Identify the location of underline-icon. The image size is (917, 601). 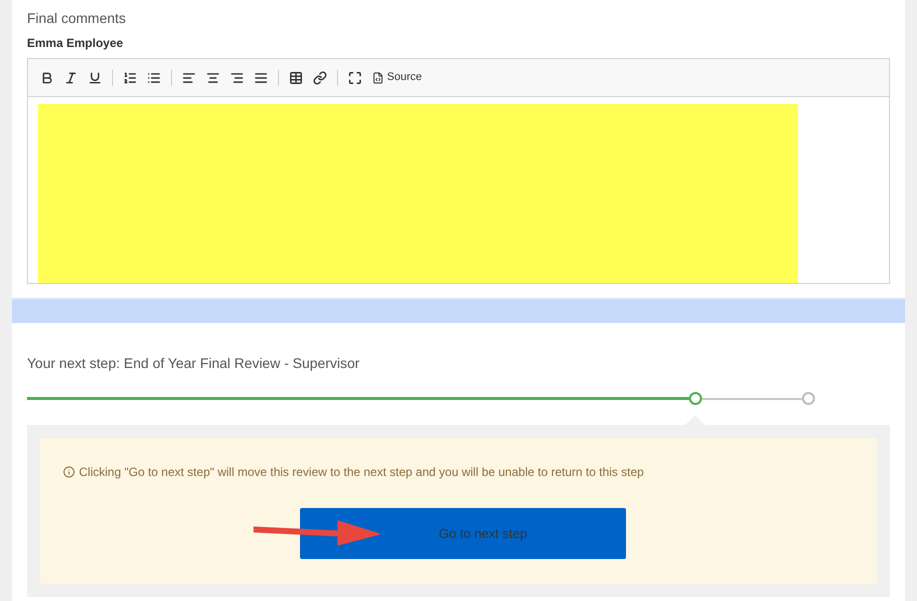
(95, 77).